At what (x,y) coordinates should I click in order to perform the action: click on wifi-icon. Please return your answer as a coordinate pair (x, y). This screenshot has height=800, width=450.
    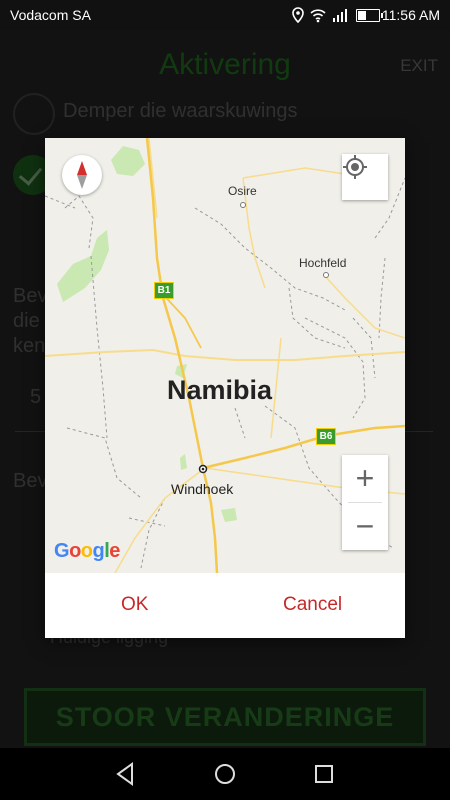
    Looking at the image, I should click on (318, 16).